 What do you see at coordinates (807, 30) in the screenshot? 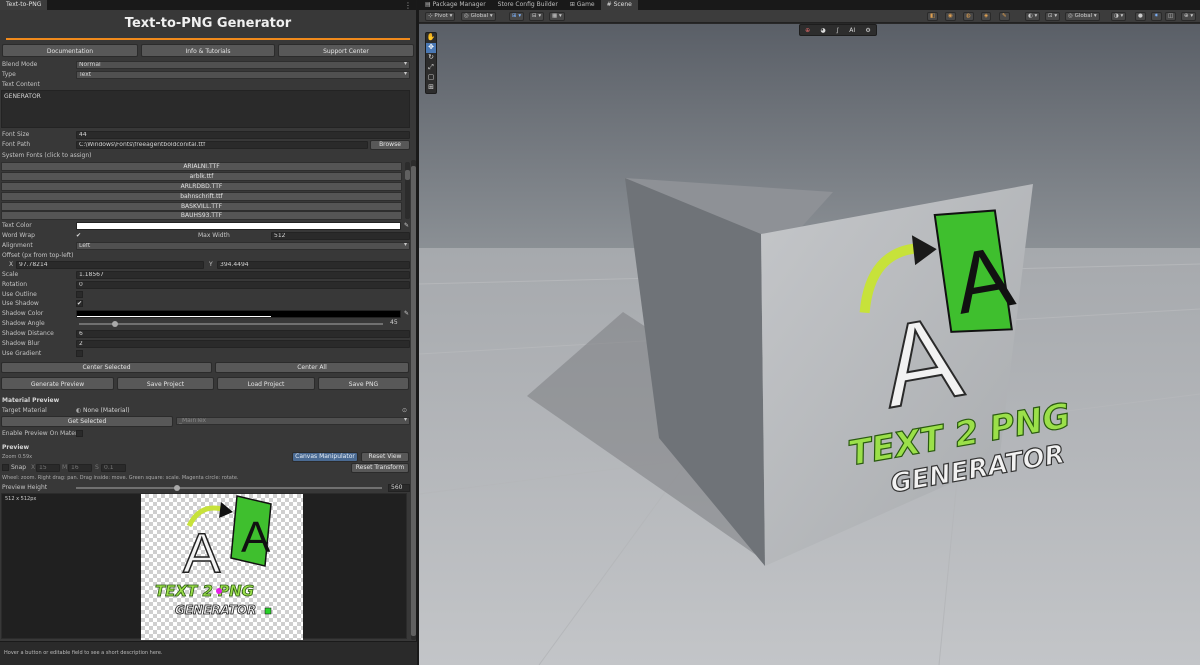
I see `texture-icon: ⊕` at bounding box center [807, 30].